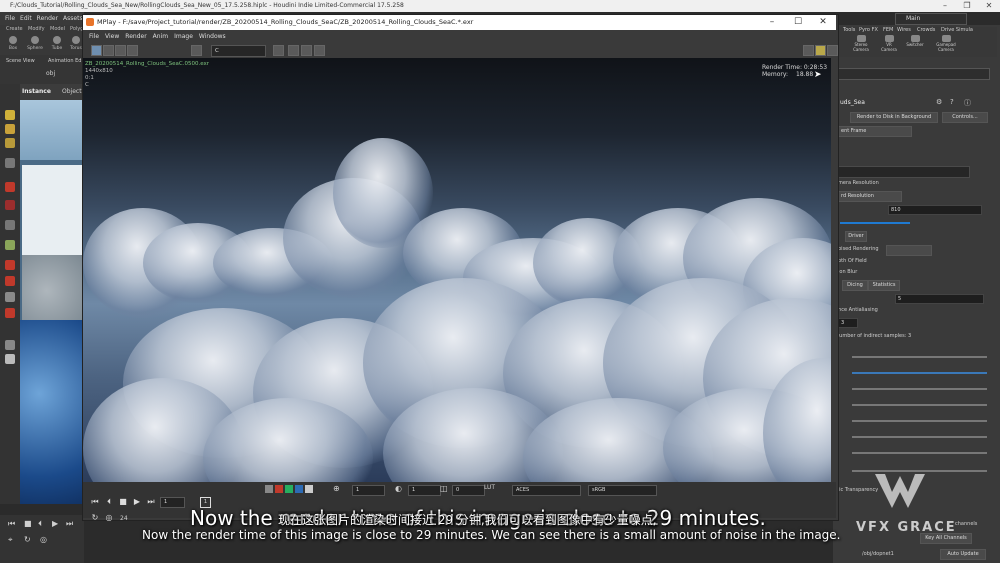 This screenshot has width=1000, height=563. I want to click on gamma-icon: ⊕, so click(336, 488).